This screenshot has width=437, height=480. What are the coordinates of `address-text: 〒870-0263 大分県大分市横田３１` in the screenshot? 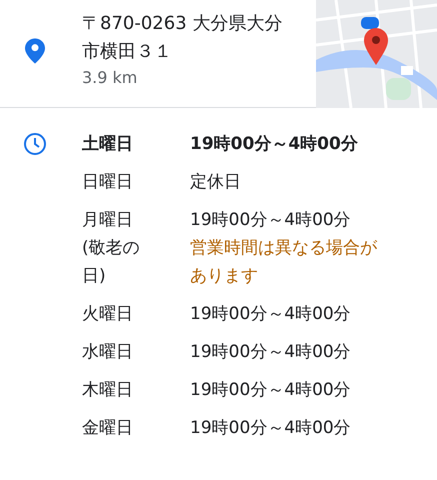 It's located at (183, 38).